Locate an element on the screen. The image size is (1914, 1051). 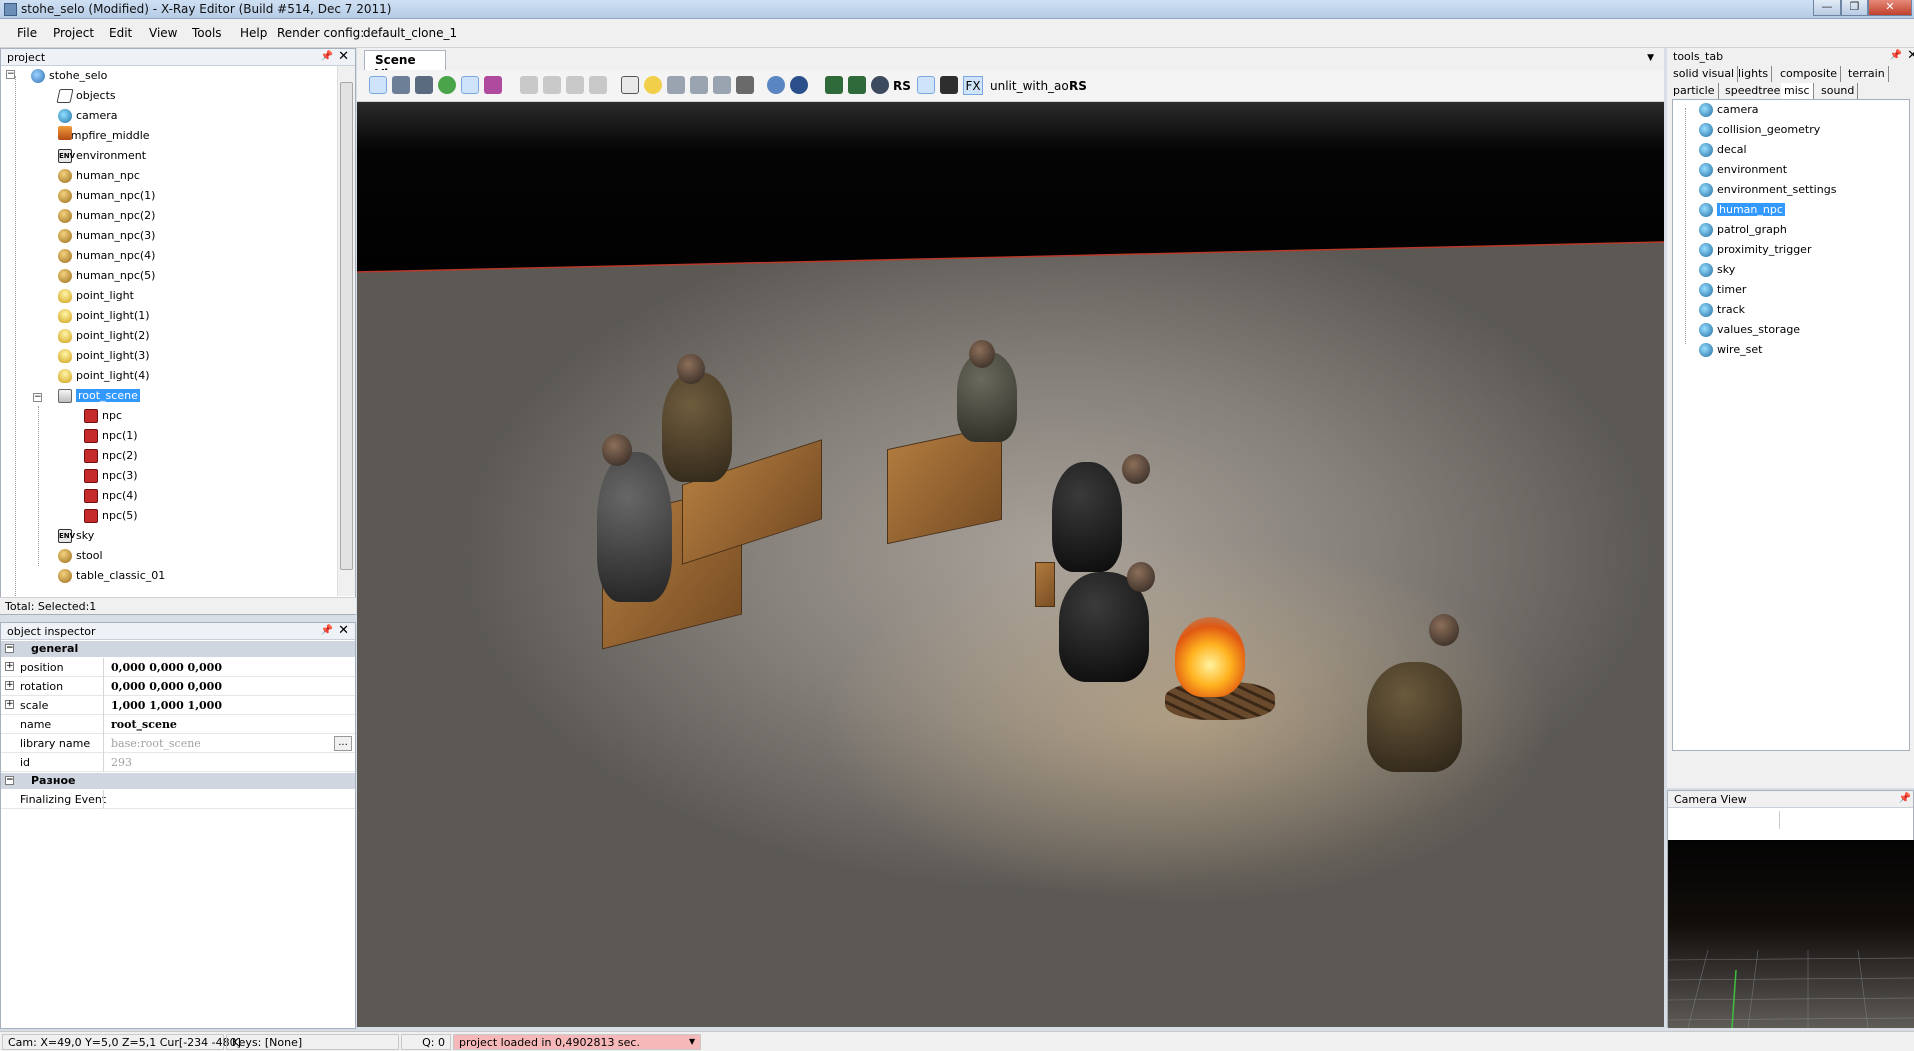
menu-tools: Tools is located at coordinates (207, 33).